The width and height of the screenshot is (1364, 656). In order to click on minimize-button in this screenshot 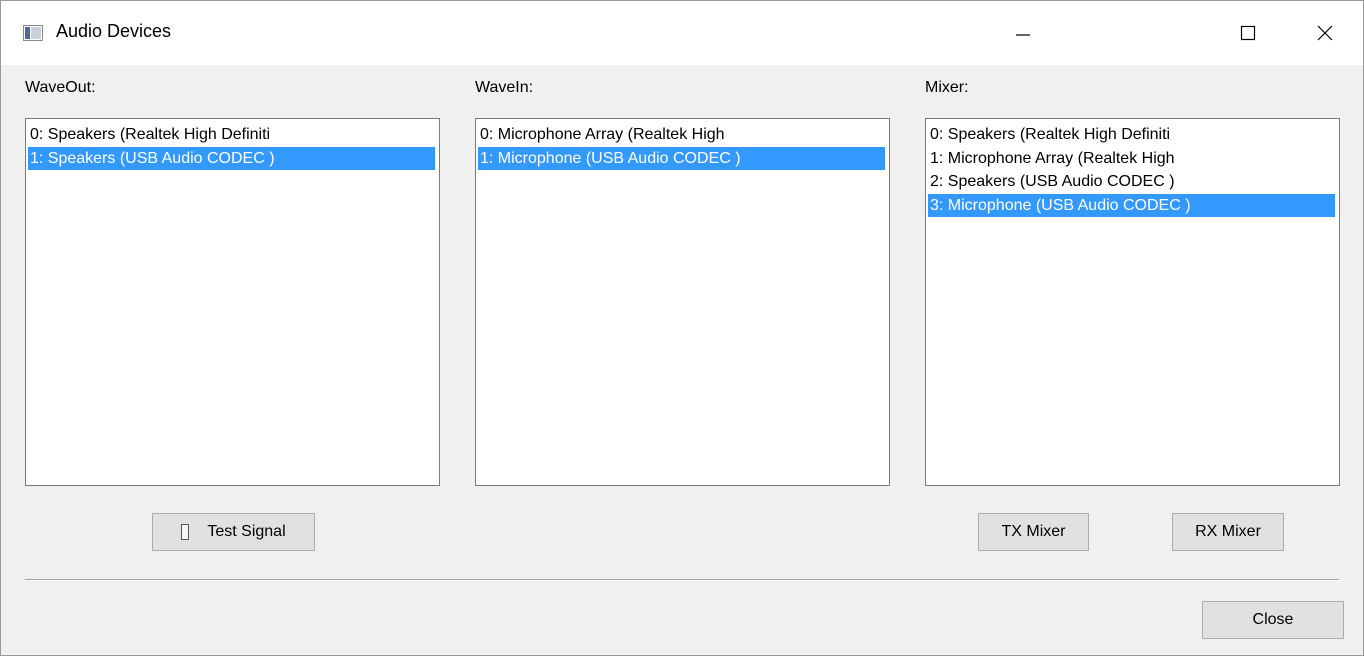, I will do `click(1023, 33)`.